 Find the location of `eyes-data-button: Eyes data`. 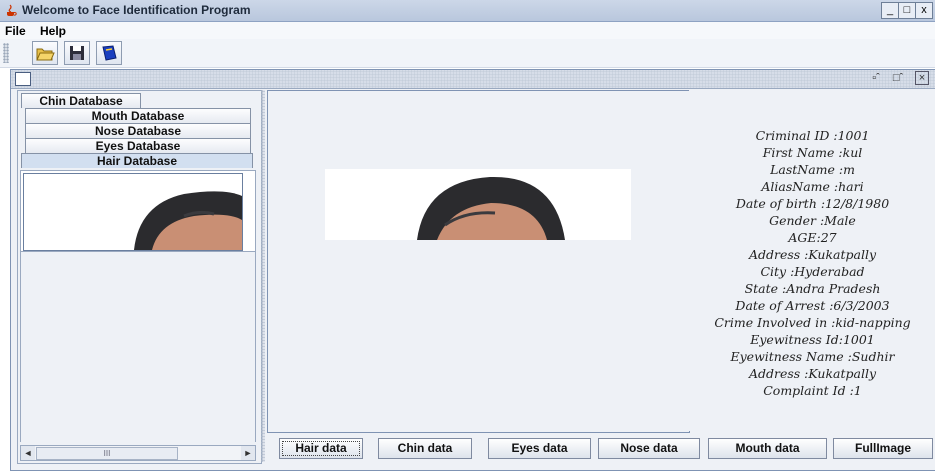

eyes-data-button: Eyes data is located at coordinates (539, 448).